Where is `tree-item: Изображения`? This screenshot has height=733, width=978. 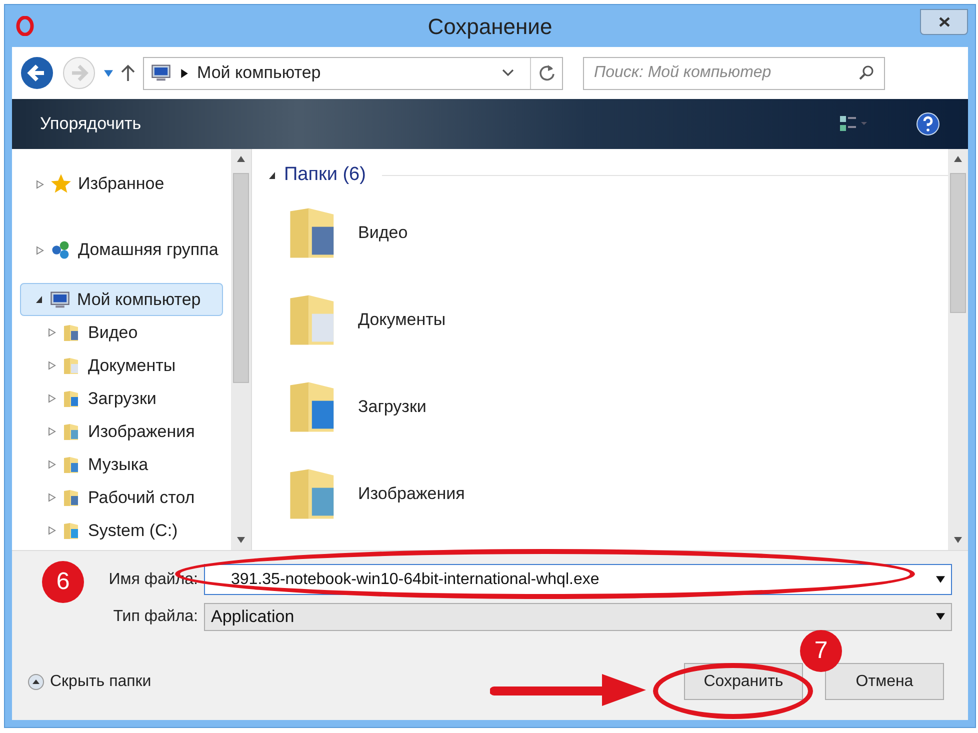 tree-item: Изображения is located at coordinates (121, 431).